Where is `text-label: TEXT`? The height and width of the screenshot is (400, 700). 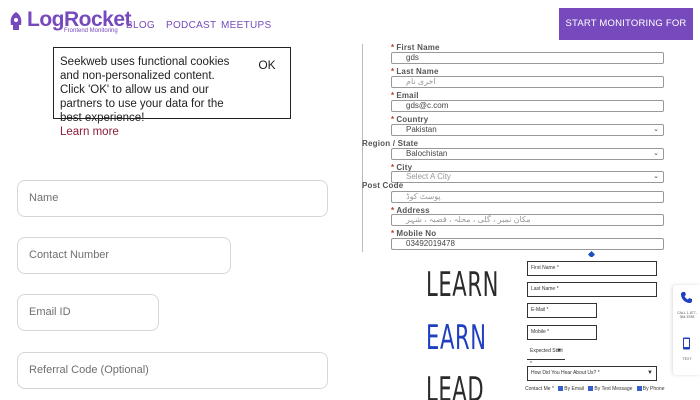
text-label: TEXT is located at coordinates (687, 359).